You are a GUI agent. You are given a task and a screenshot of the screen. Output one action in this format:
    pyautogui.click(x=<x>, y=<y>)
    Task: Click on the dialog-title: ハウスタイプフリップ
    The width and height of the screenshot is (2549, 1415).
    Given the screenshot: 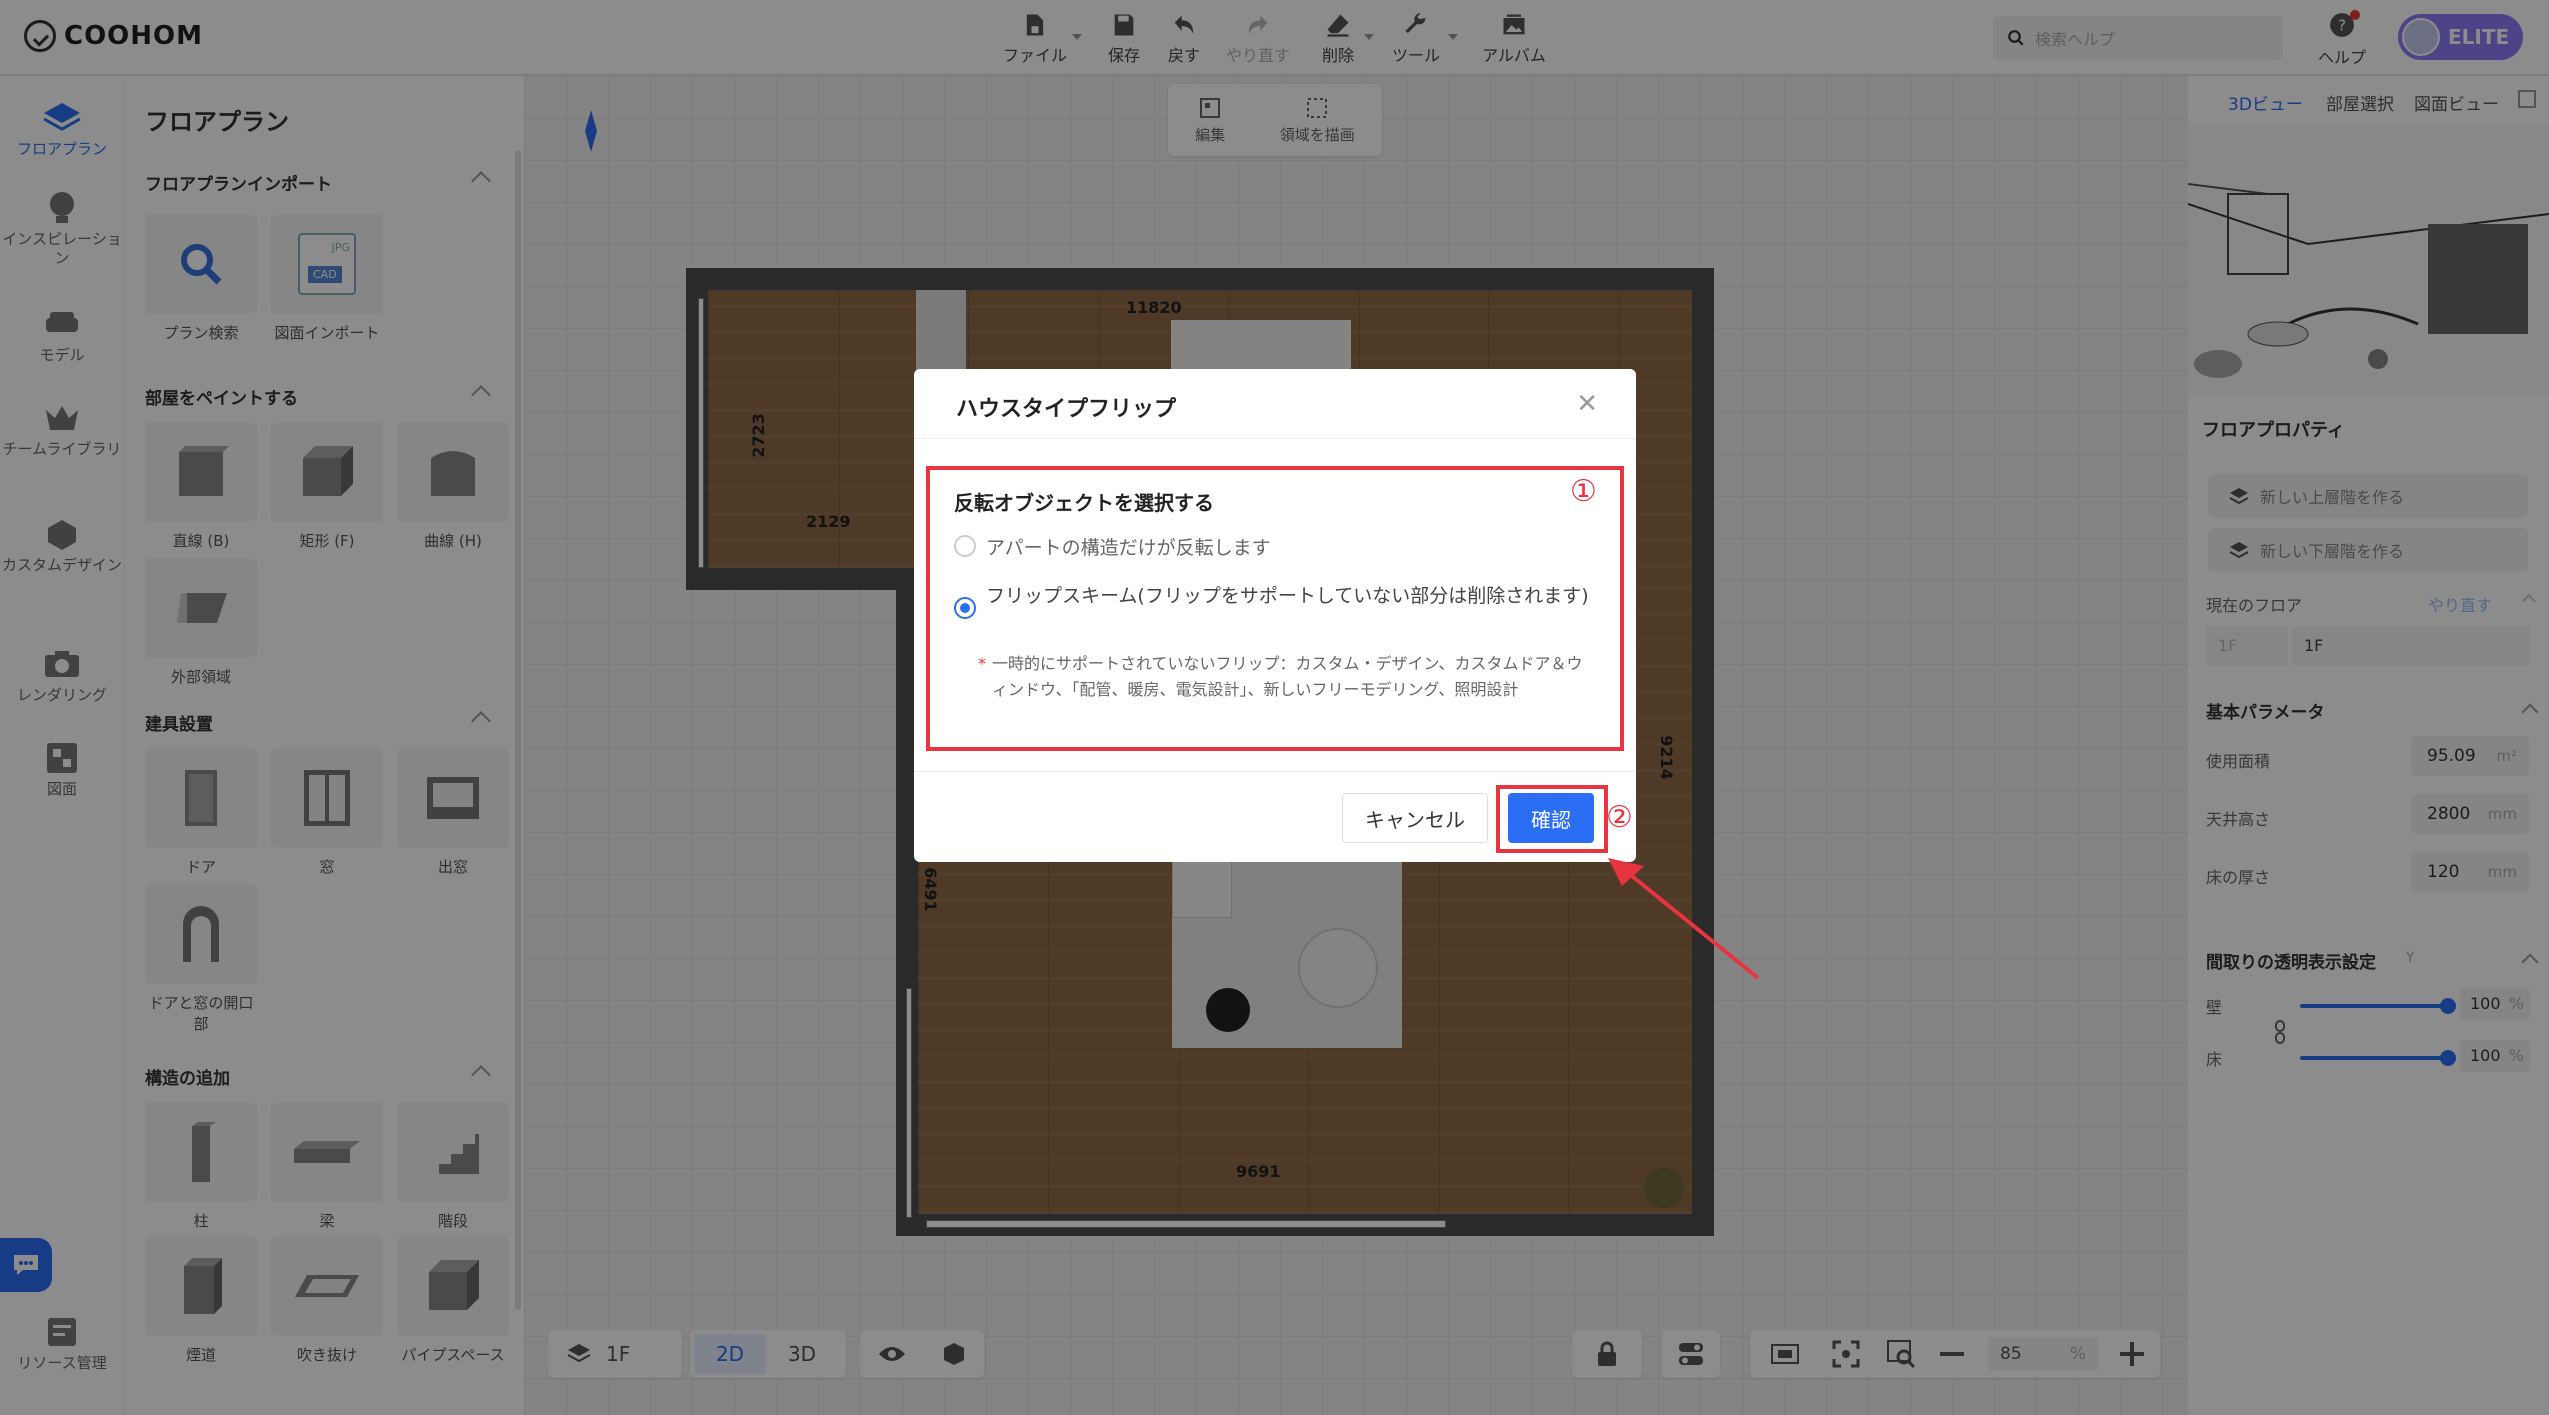 What is the action you would take?
    pyautogui.click(x=1066, y=409)
    